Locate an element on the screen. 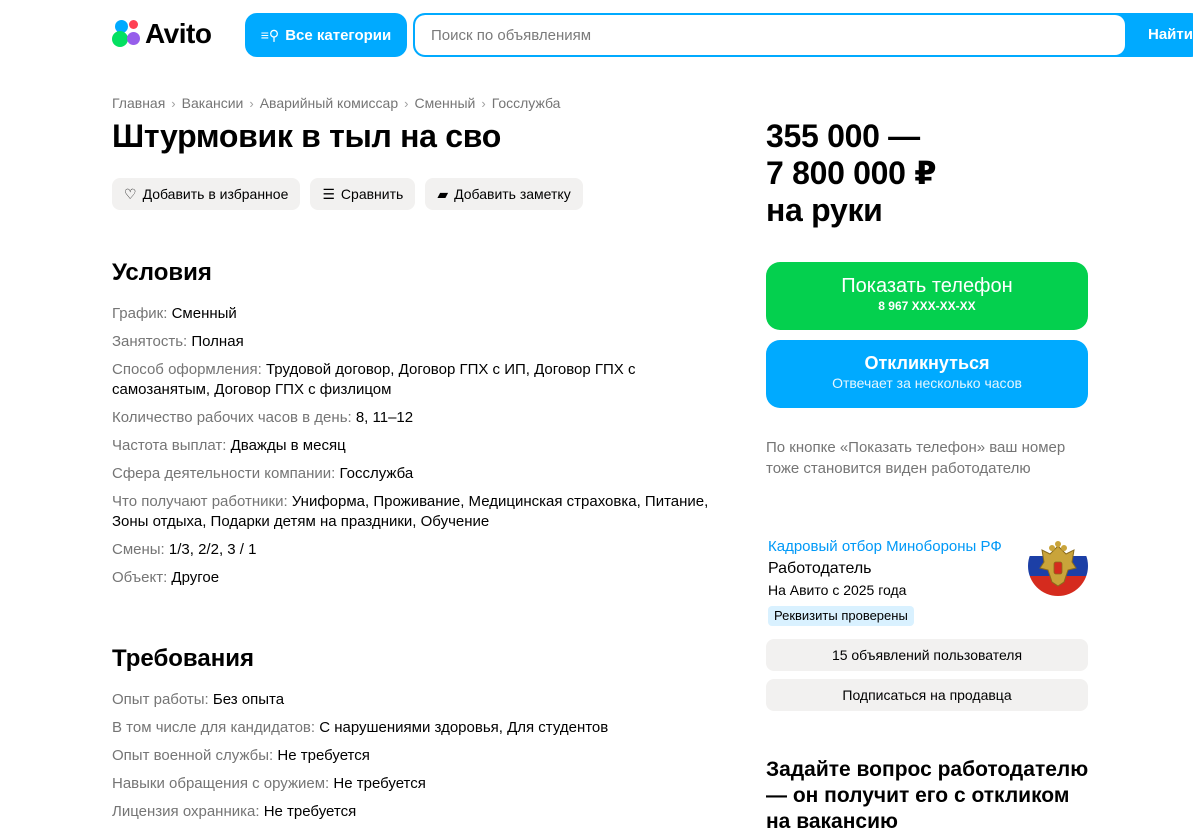  param-row: Навыки обращения с оружием: Не требуется is located at coordinates (412, 784).